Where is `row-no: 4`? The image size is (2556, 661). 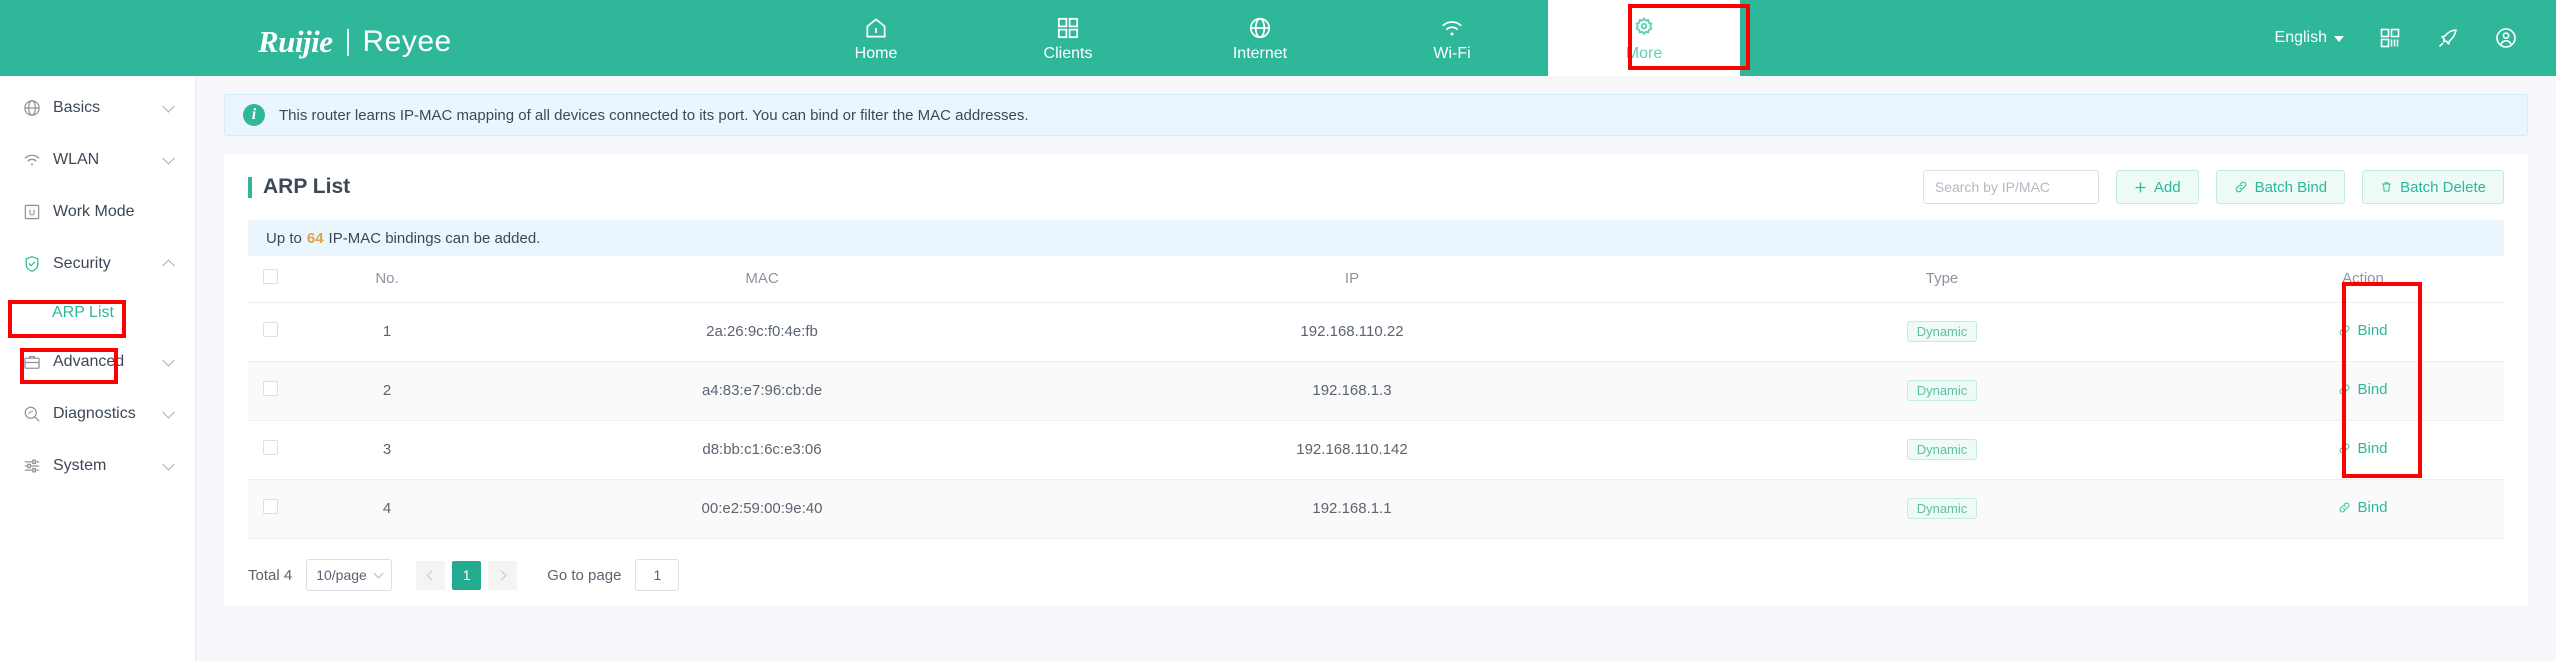
row-no: 4 is located at coordinates (387, 509).